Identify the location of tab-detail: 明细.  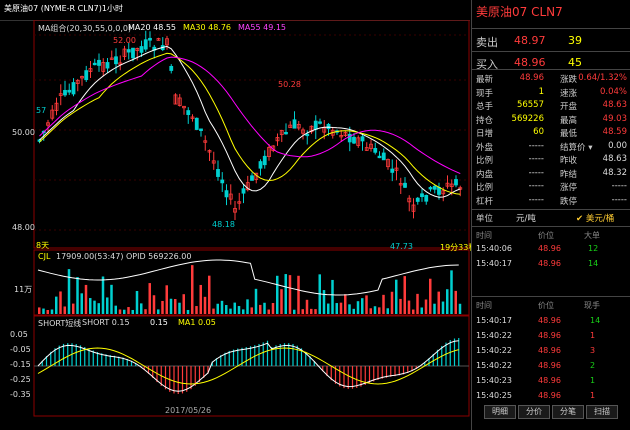
(500, 412).